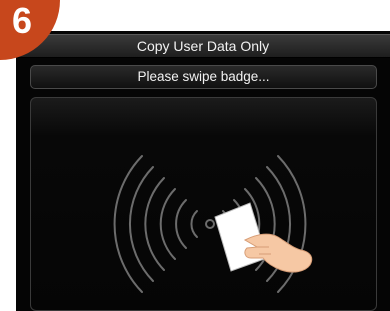  I want to click on title-bar: Copy User Data Only, so click(203, 46).